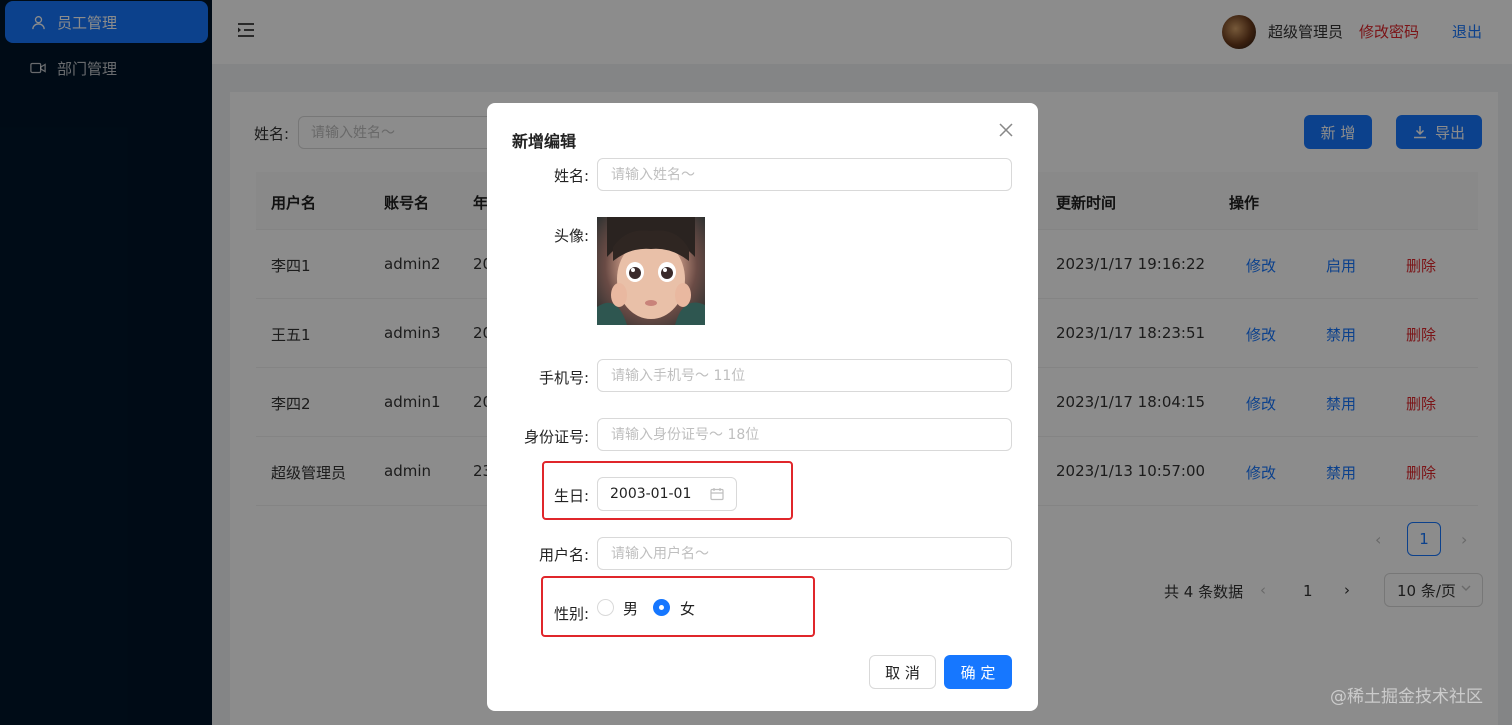 This screenshot has height=725, width=1512. Describe the element at coordinates (902, 672) in the screenshot. I see `cancel-button: 取 消` at that location.